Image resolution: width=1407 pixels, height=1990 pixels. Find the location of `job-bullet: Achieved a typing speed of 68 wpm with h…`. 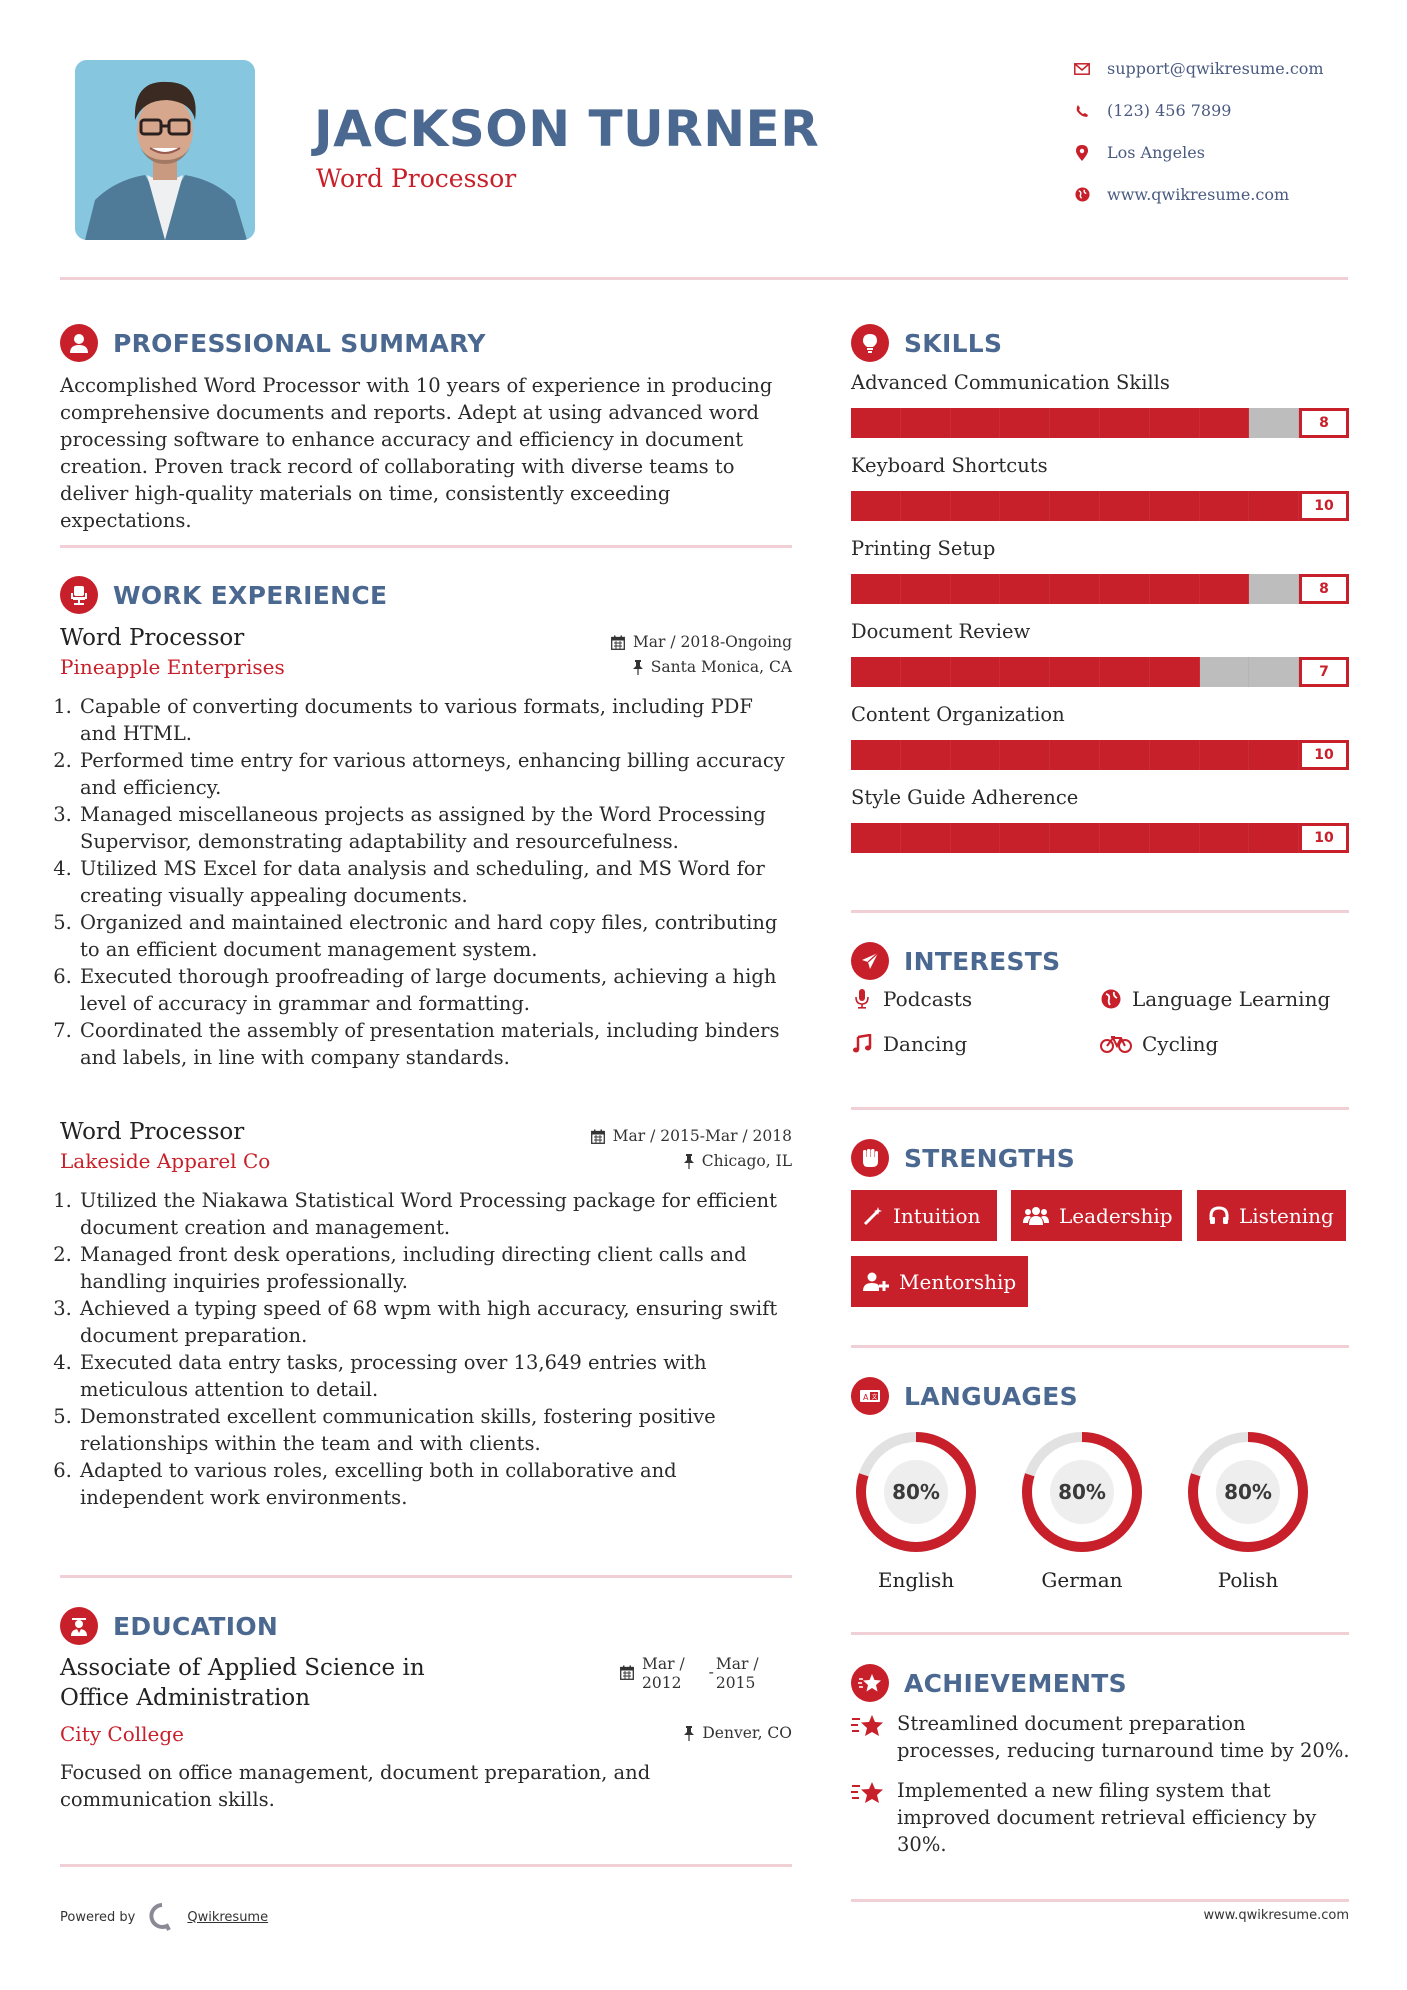

job-bullet: Achieved a typing speed of 68 wpm with h… is located at coordinates (435, 1322).